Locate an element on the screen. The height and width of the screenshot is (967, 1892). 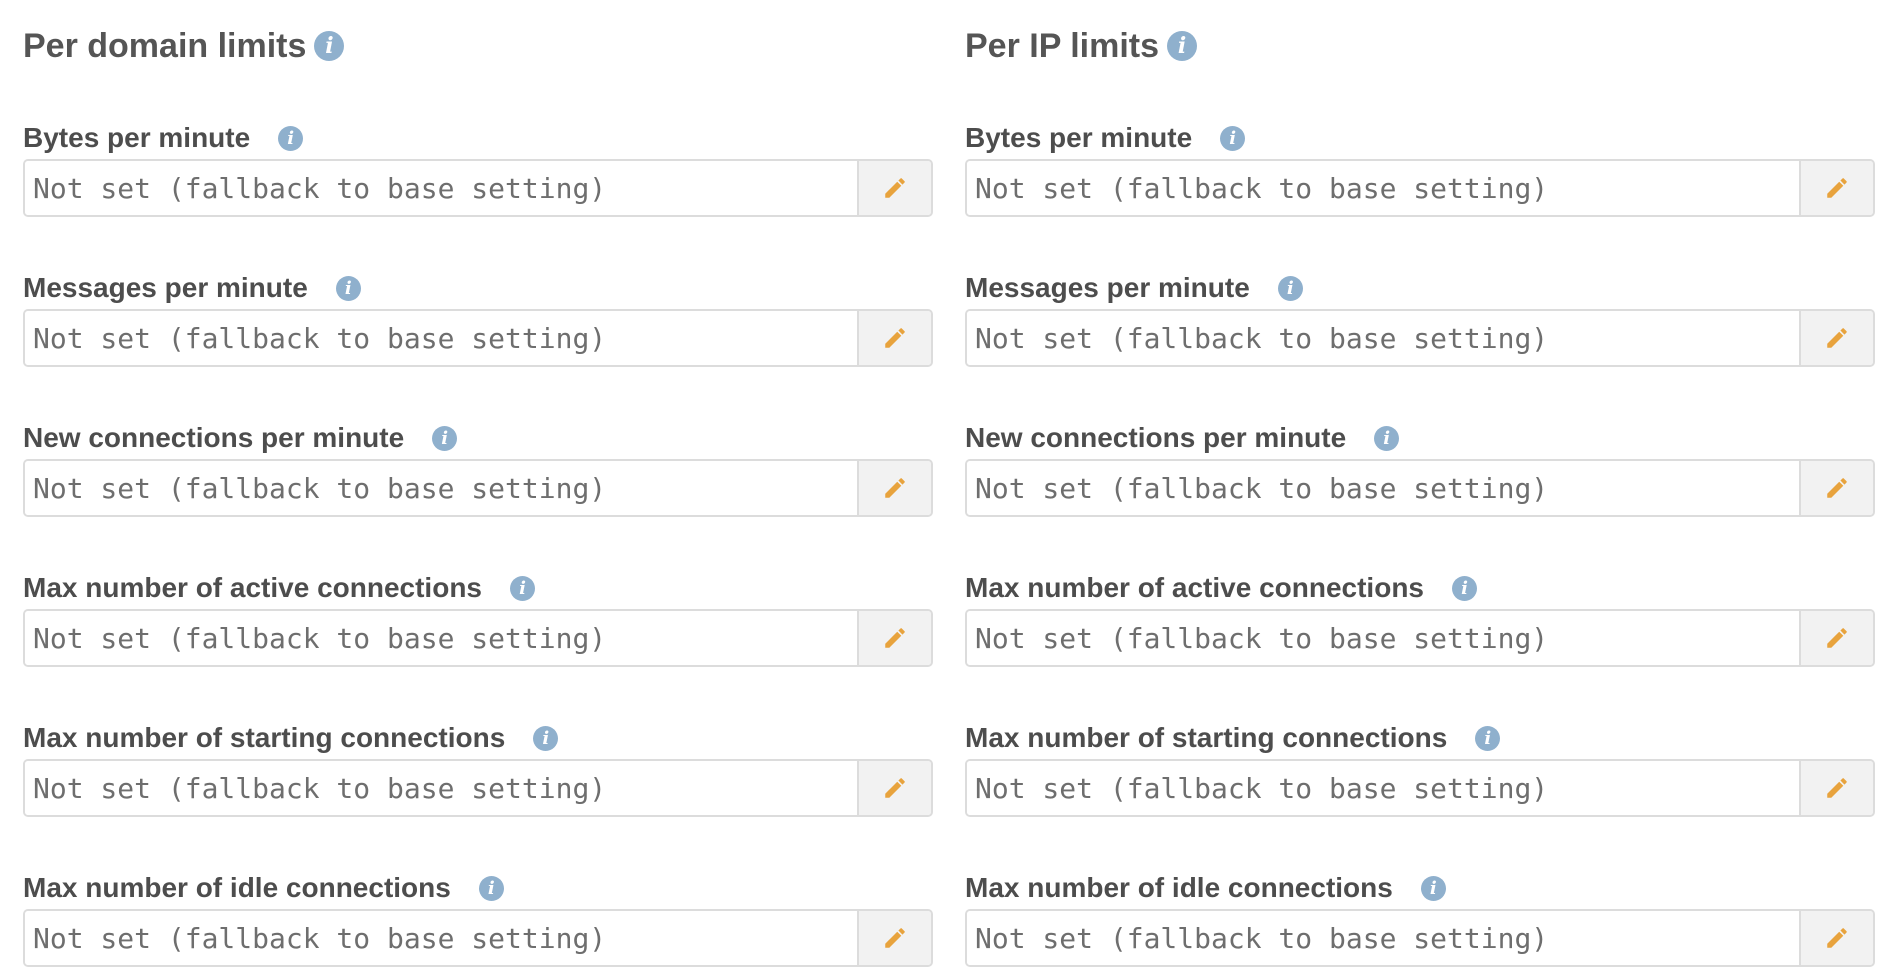
section-title-text: Per domain limits is located at coordinates (165, 45).